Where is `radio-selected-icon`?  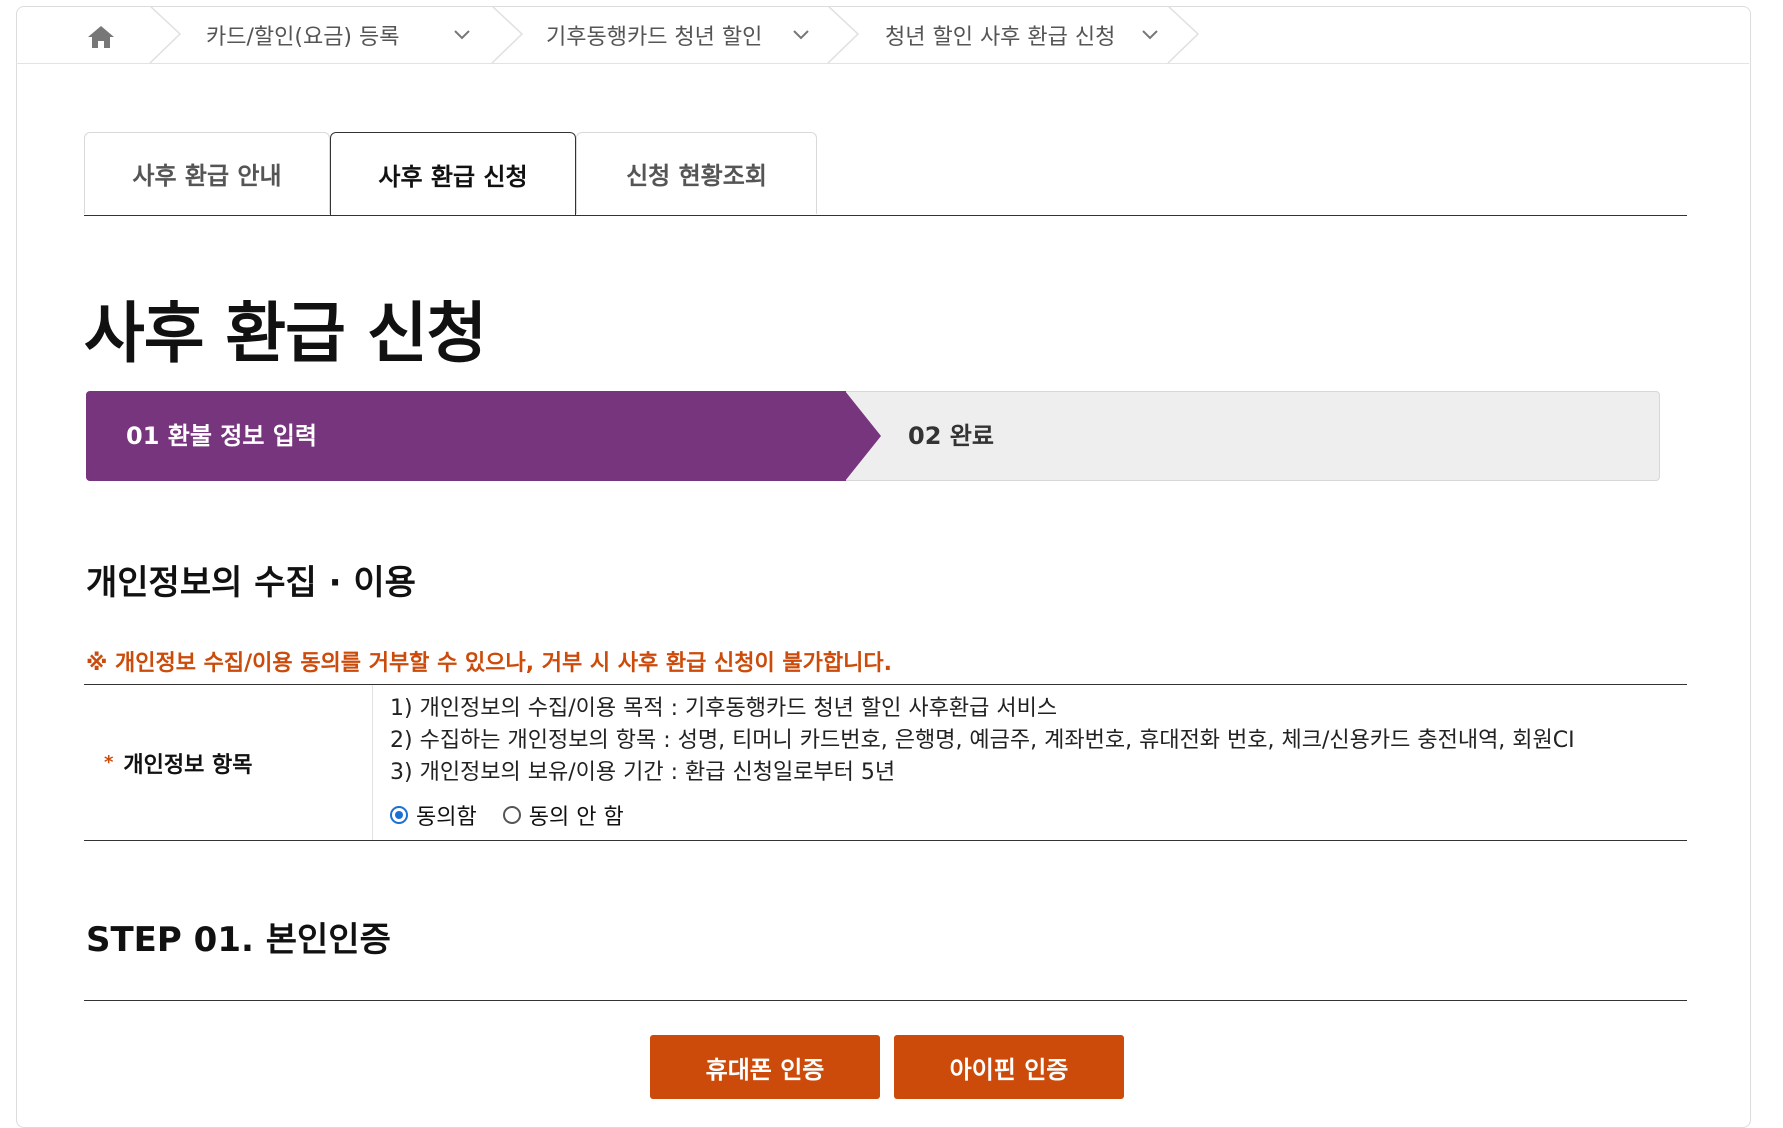
radio-selected-icon is located at coordinates (399, 815).